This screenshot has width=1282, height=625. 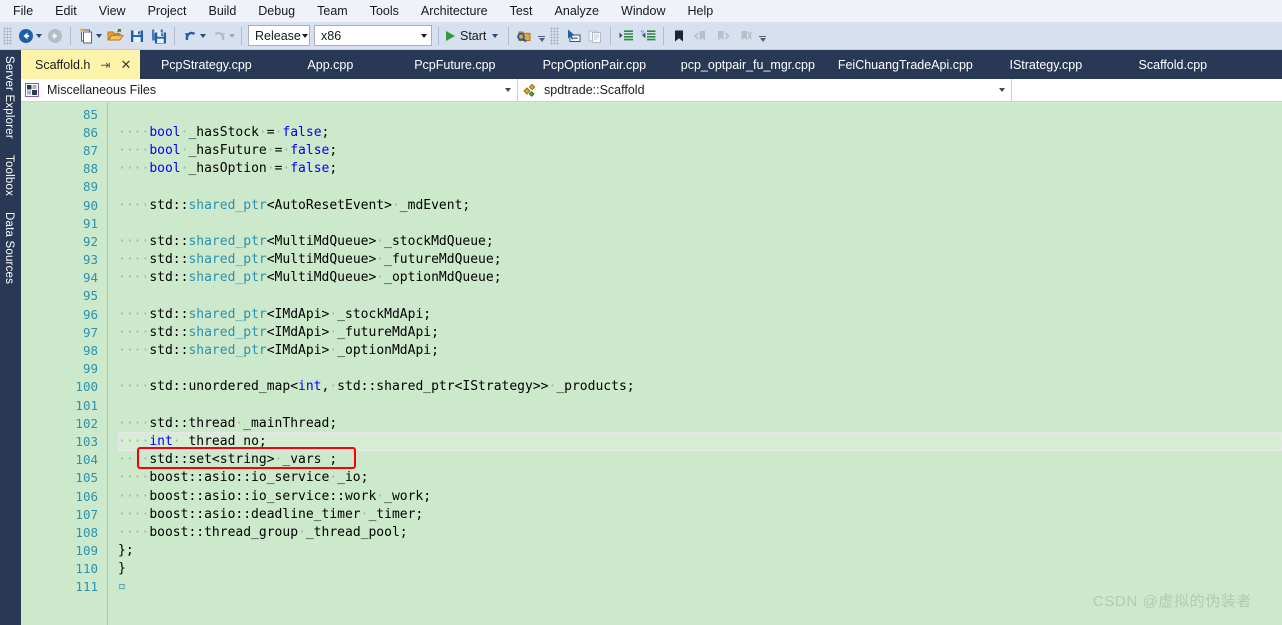 What do you see at coordinates (112, 11) in the screenshot?
I see `menu-item-view: View` at bounding box center [112, 11].